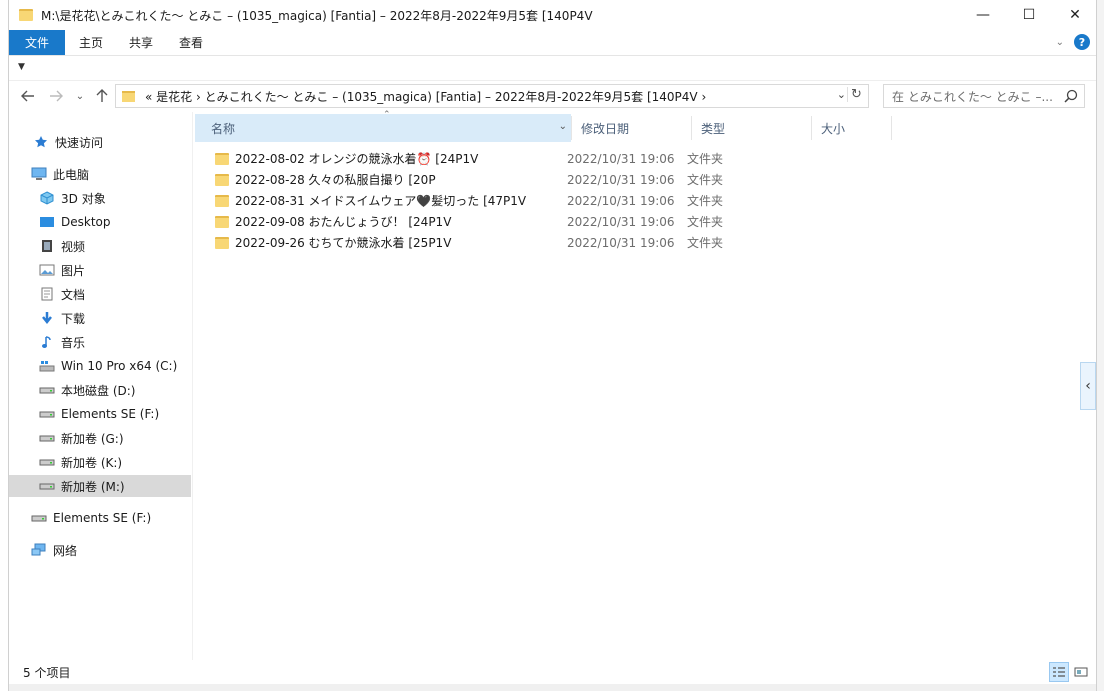 This screenshot has height=691, width=1104. What do you see at coordinates (1071, 96) in the screenshot?
I see `search-icon` at bounding box center [1071, 96].